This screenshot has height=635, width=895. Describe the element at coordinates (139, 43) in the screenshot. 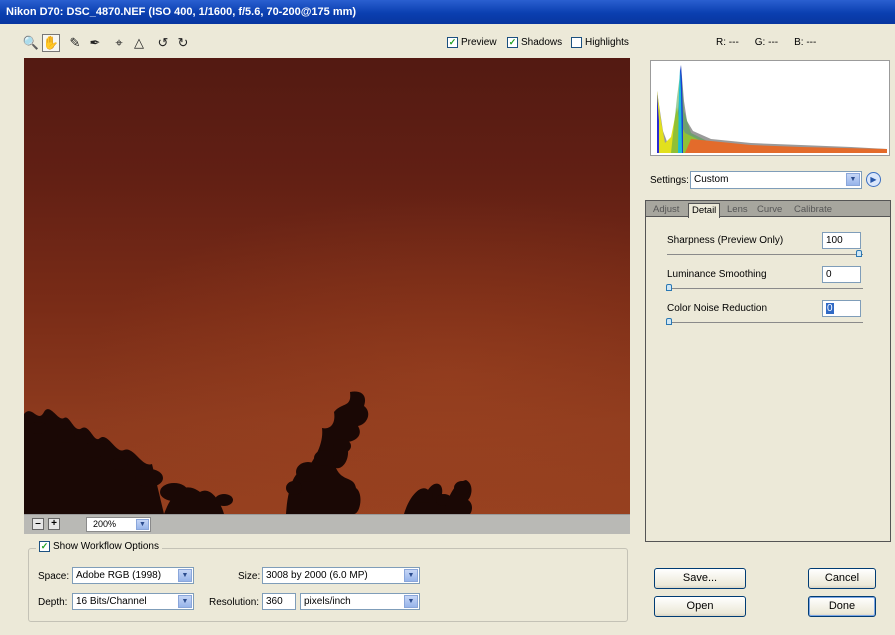

I see `straighten-icon: △` at that location.